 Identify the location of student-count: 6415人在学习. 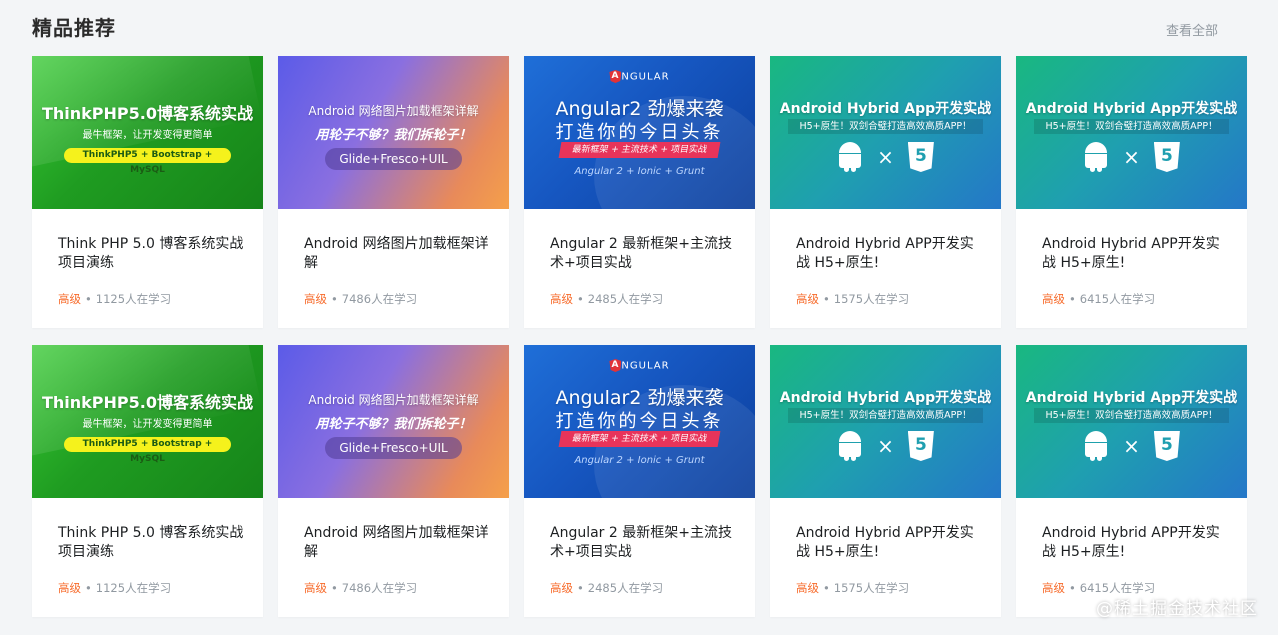
(1117, 588).